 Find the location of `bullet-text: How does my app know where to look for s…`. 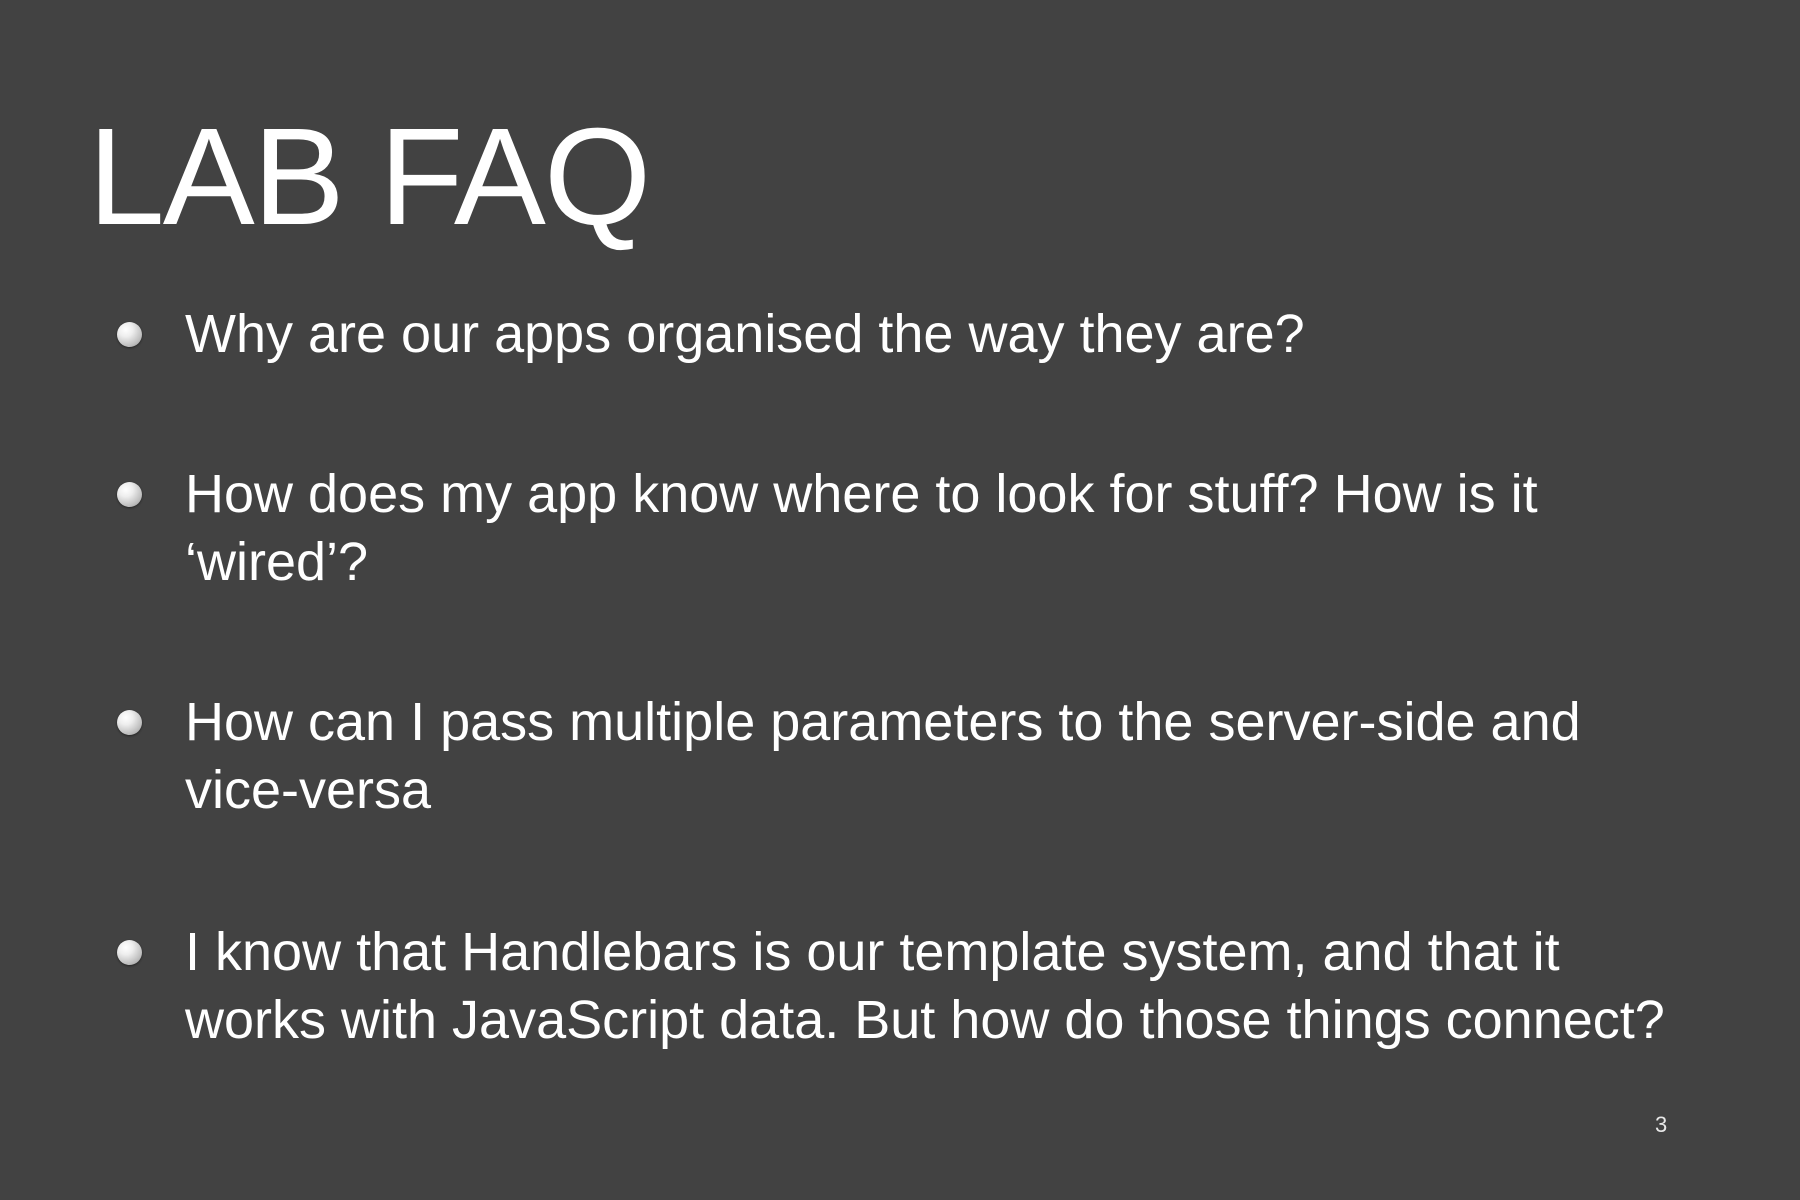

bullet-text: How does my app know where to look for s… is located at coordinates (861, 528).